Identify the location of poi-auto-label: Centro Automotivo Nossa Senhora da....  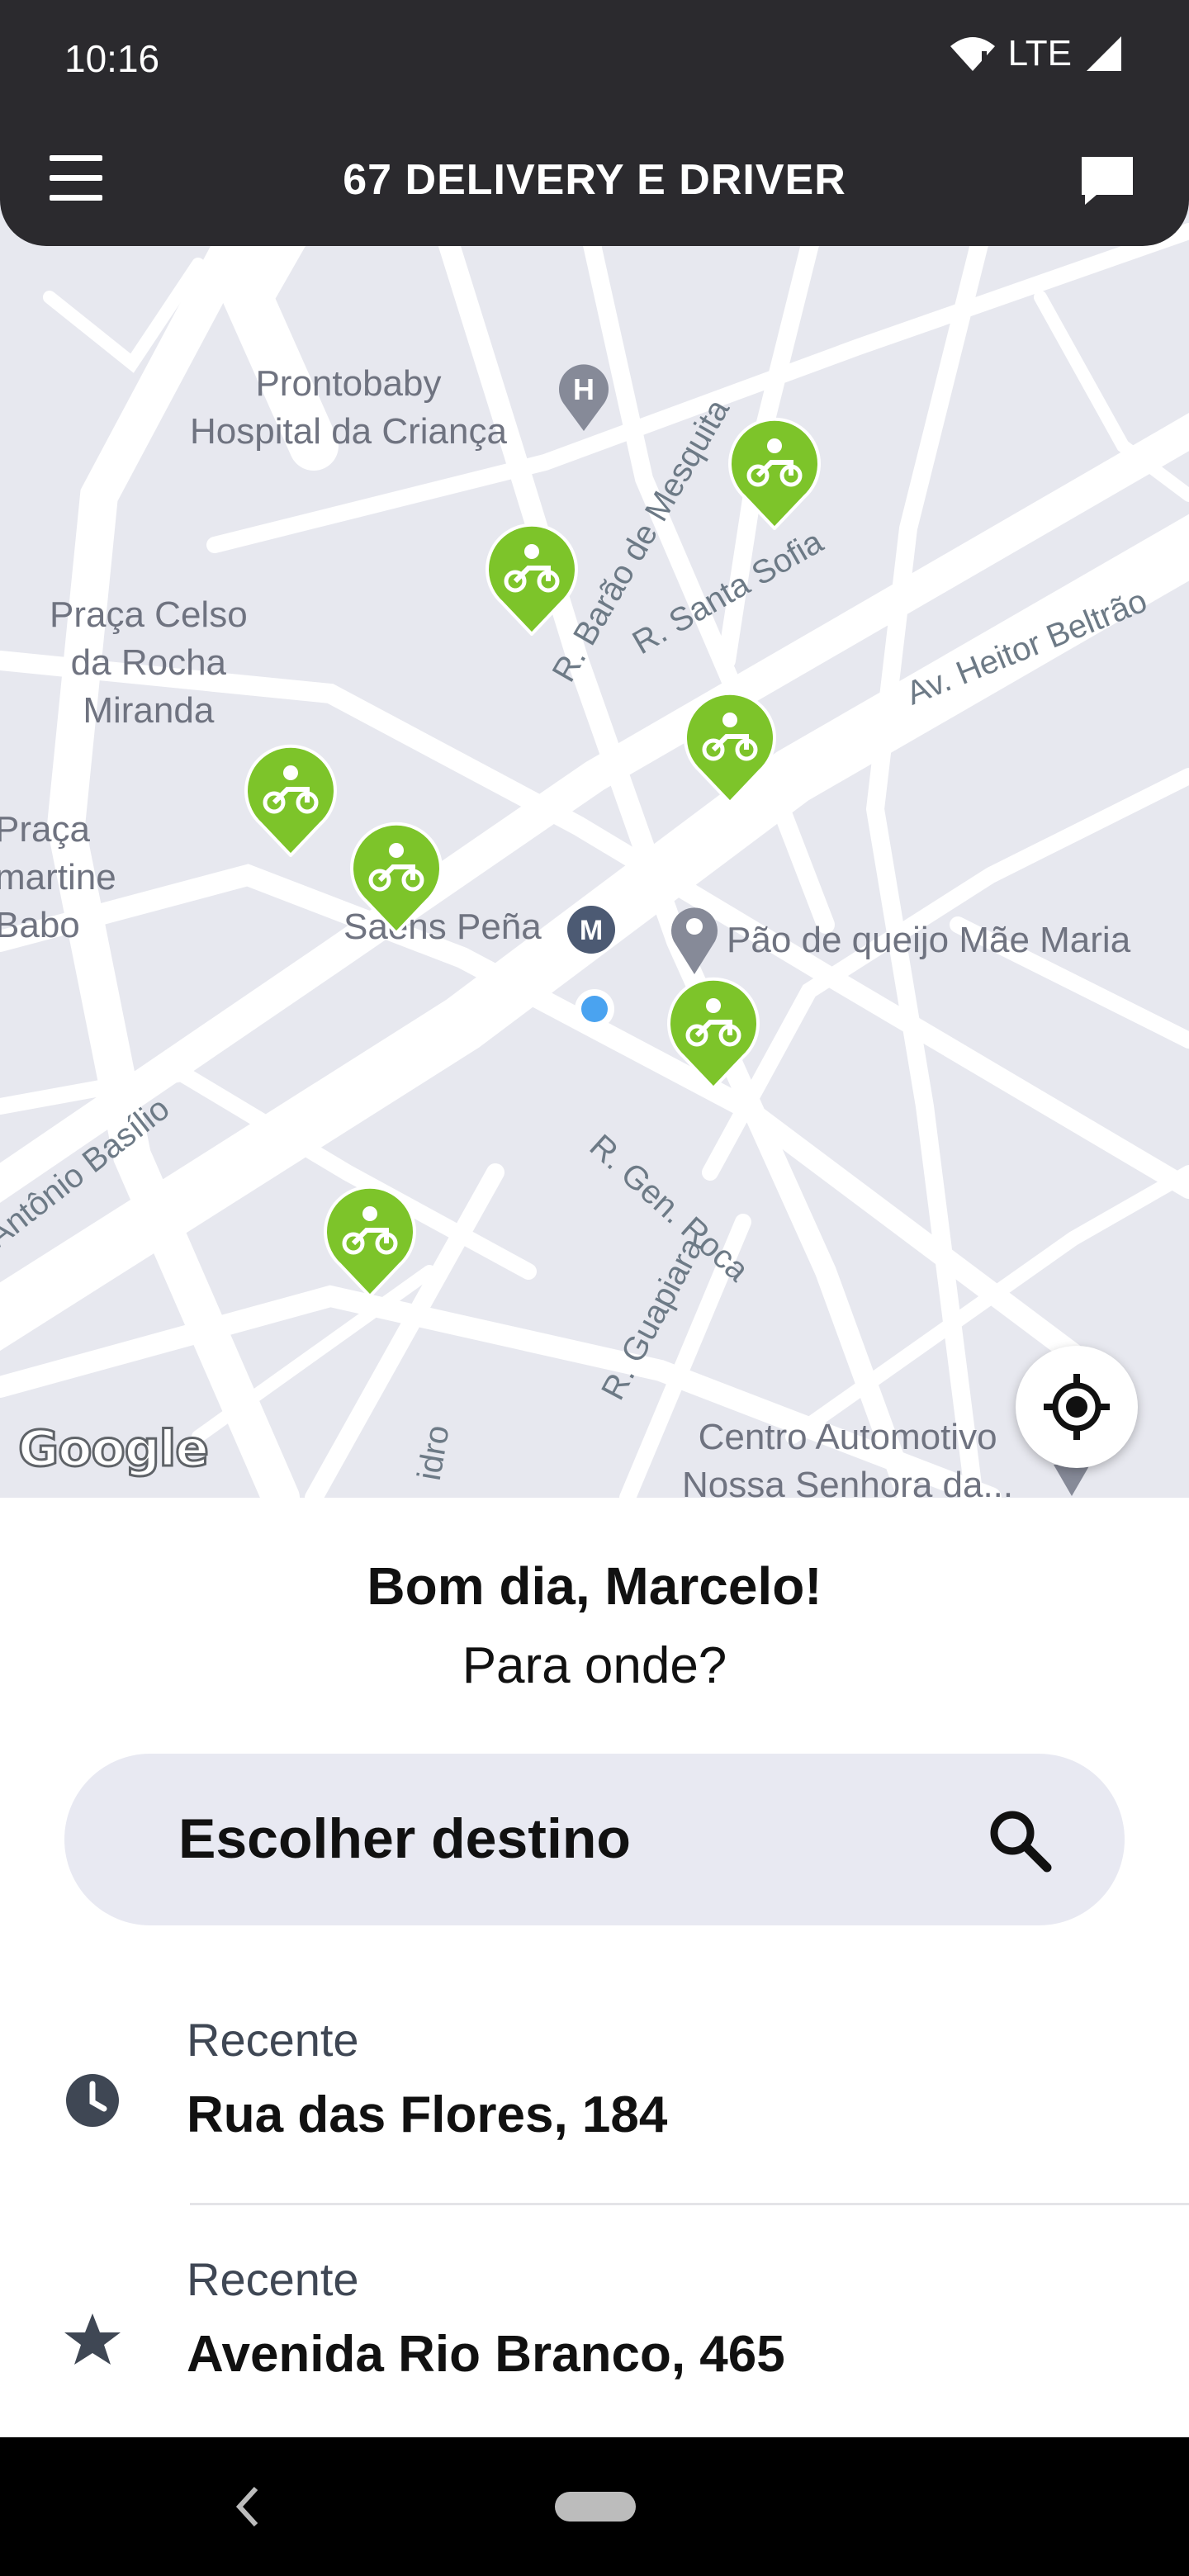
(848, 1457).